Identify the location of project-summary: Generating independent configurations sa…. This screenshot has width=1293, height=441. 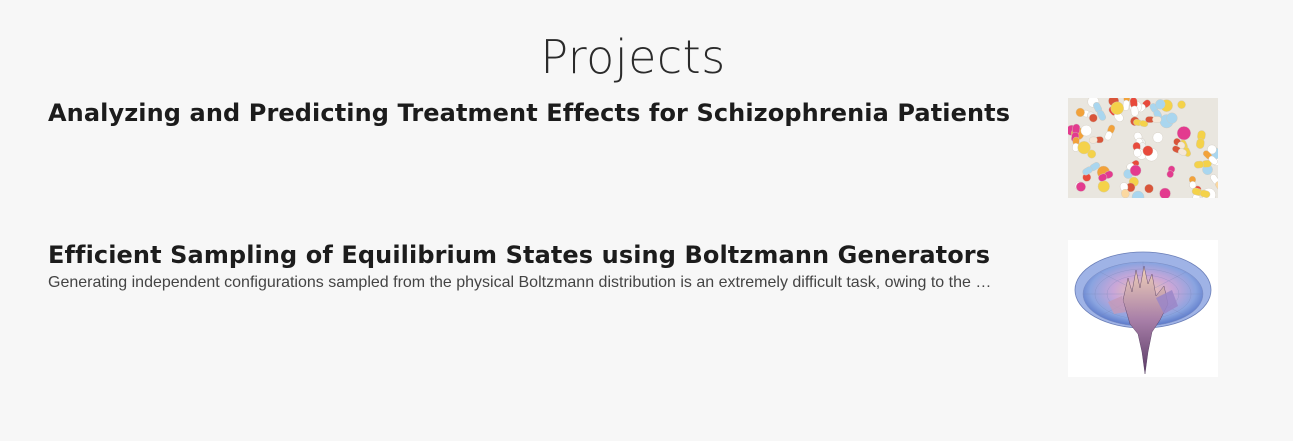
(520, 282).